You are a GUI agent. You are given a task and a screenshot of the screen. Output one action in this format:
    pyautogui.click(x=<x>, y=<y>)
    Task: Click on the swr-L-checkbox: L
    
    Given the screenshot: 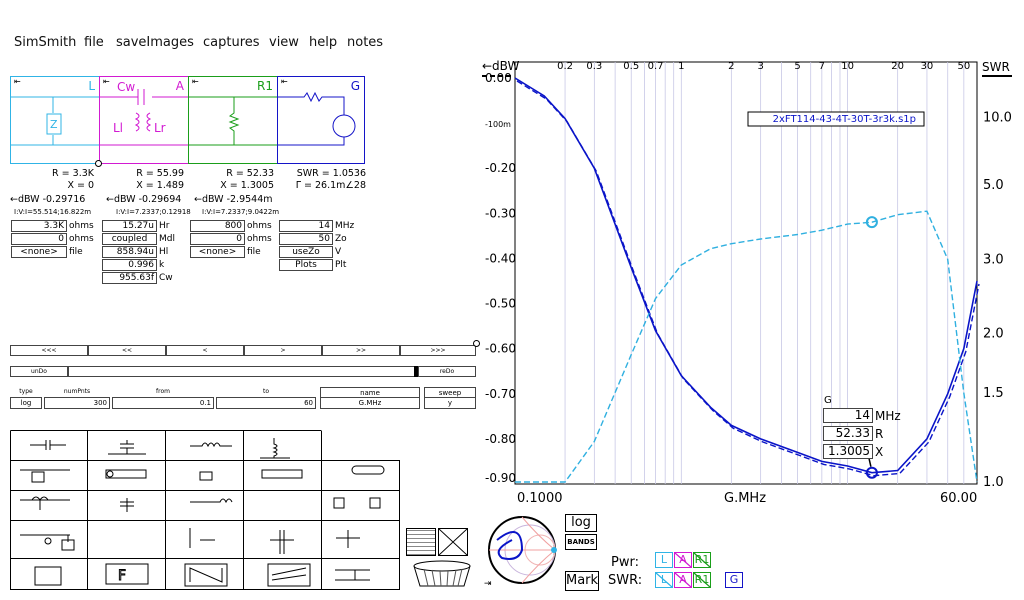 What is the action you would take?
    pyautogui.click(x=664, y=580)
    